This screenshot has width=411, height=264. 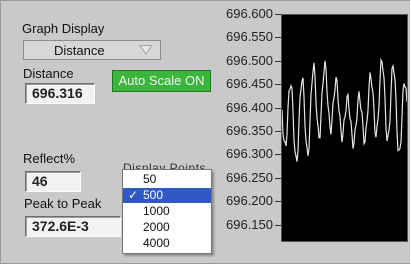 What do you see at coordinates (249, 177) in the screenshot?
I see `y-tick-label: 696.250` at bounding box center [249, 177].